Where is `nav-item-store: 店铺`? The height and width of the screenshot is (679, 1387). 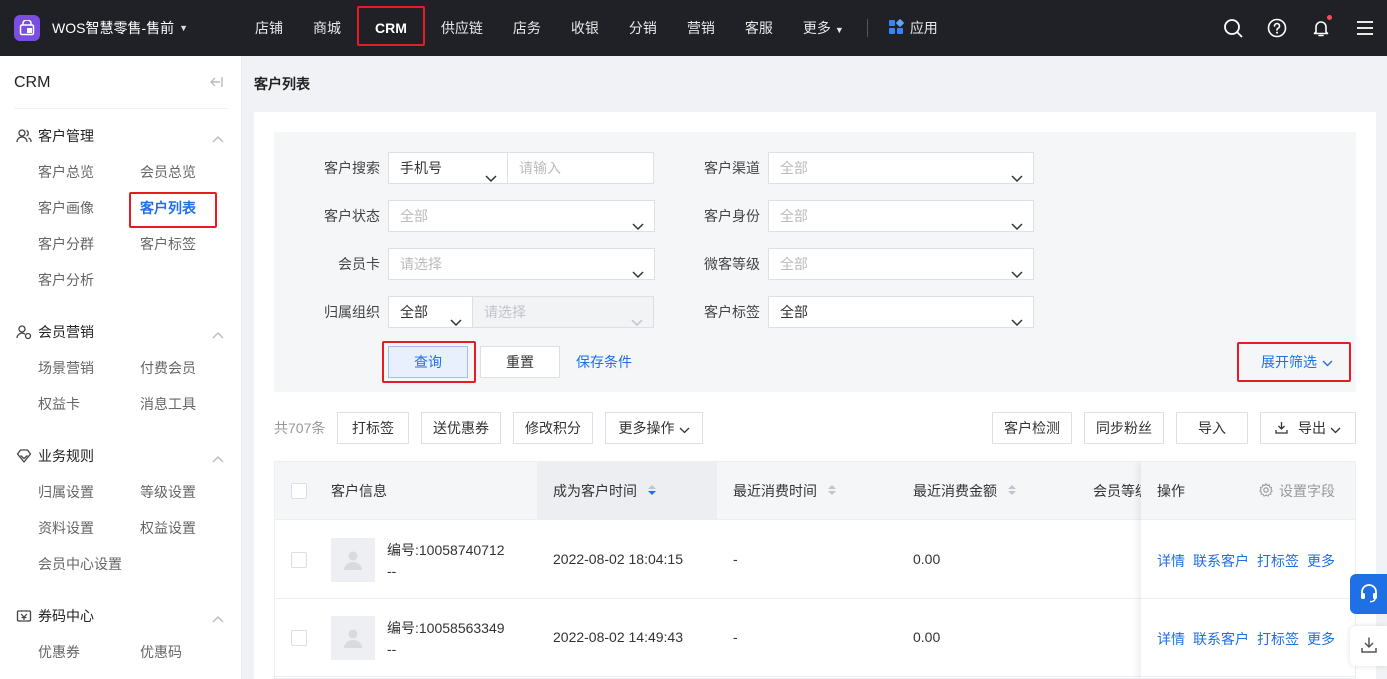
nav-item-store: 店铺 is located at coordinates (269, 28).